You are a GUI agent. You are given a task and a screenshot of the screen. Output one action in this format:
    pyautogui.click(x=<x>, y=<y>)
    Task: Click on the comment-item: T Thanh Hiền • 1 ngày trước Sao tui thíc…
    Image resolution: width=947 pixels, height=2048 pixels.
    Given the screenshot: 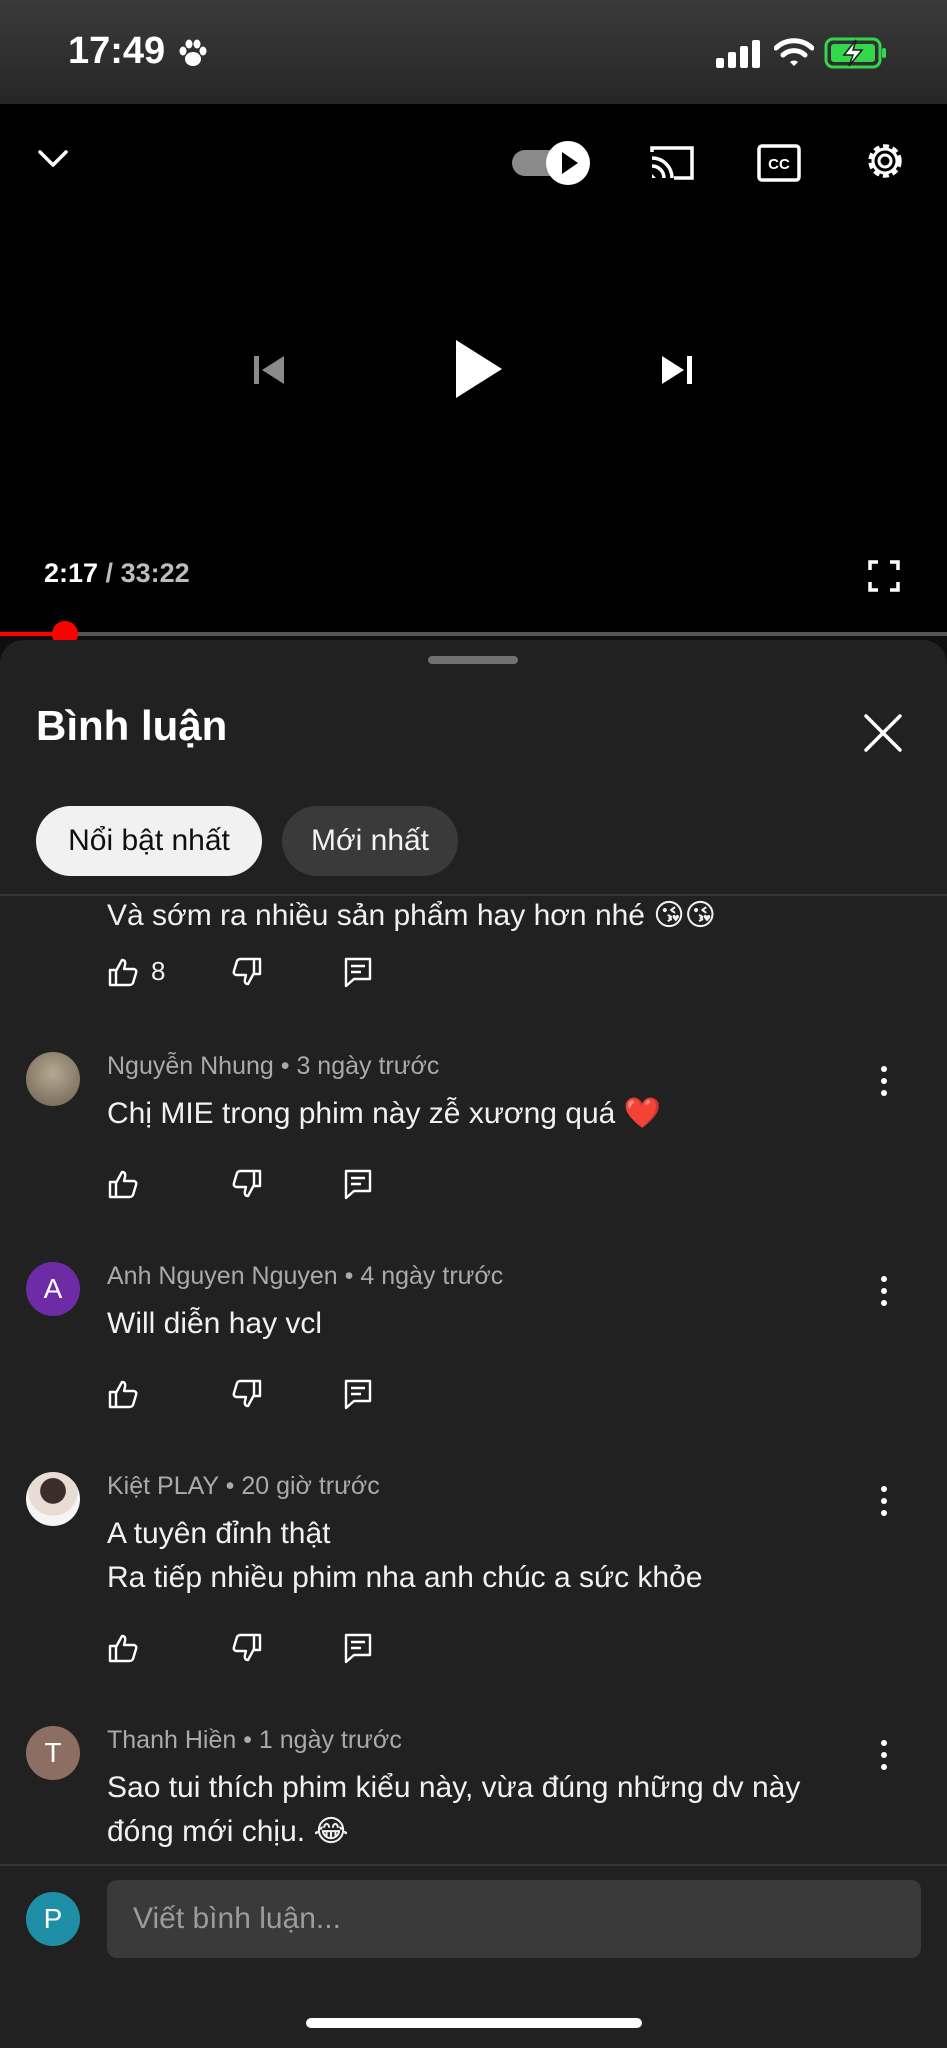 What is the action you would take?
    pyautogui.click(x=473, y=1802)
    